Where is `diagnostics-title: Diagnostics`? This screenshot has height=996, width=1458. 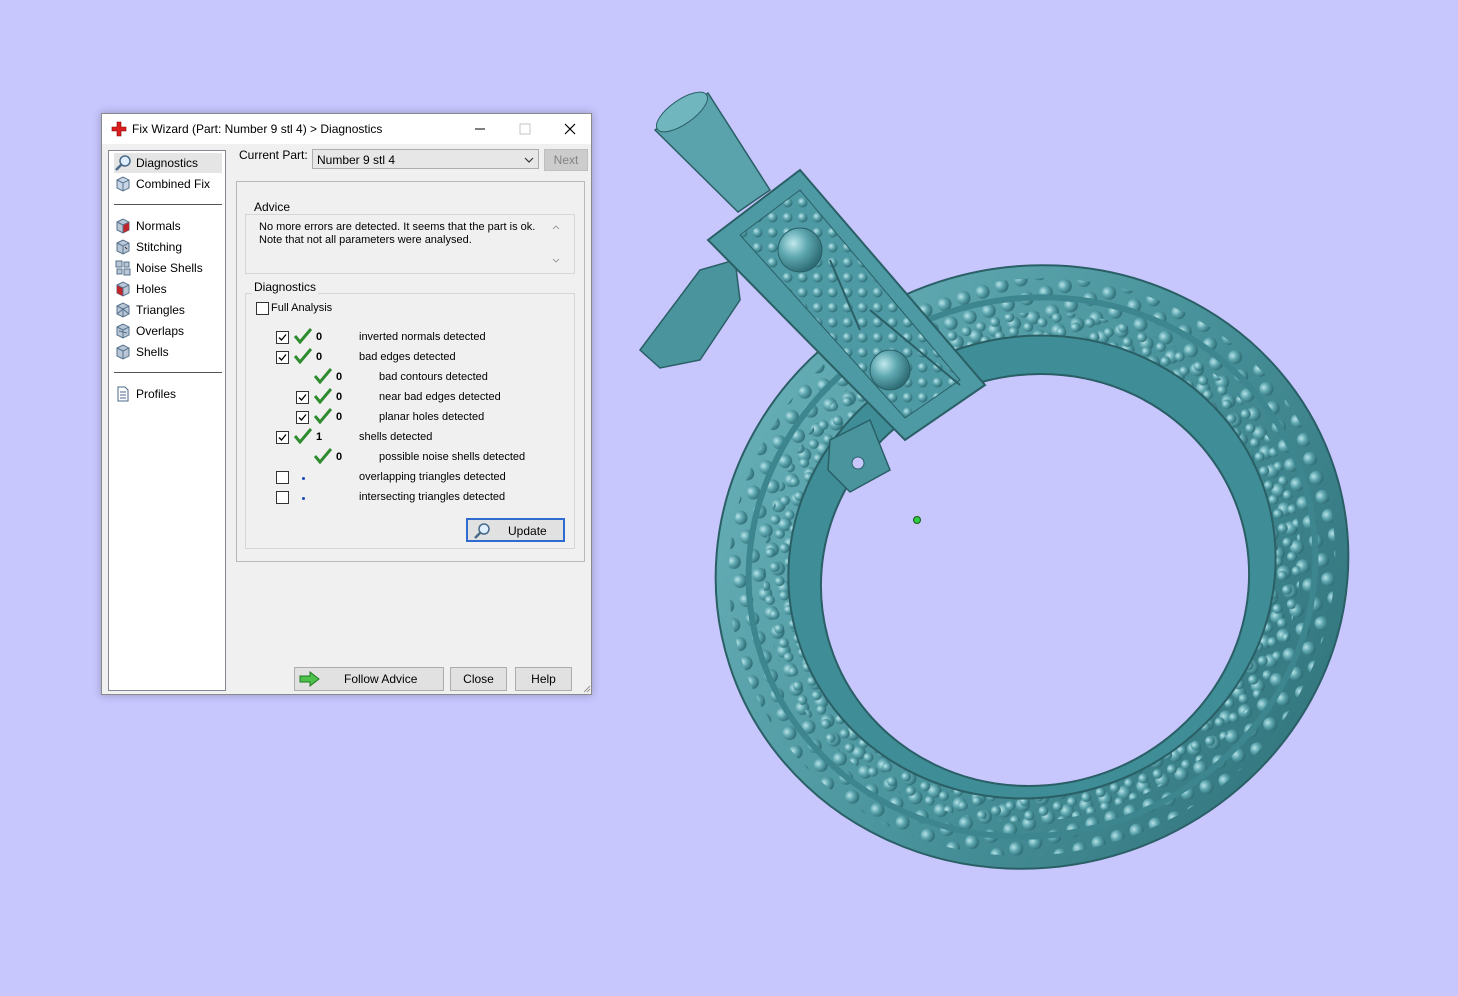
diagnostics-title: Diagnostics is located at coordinates (285, 287).